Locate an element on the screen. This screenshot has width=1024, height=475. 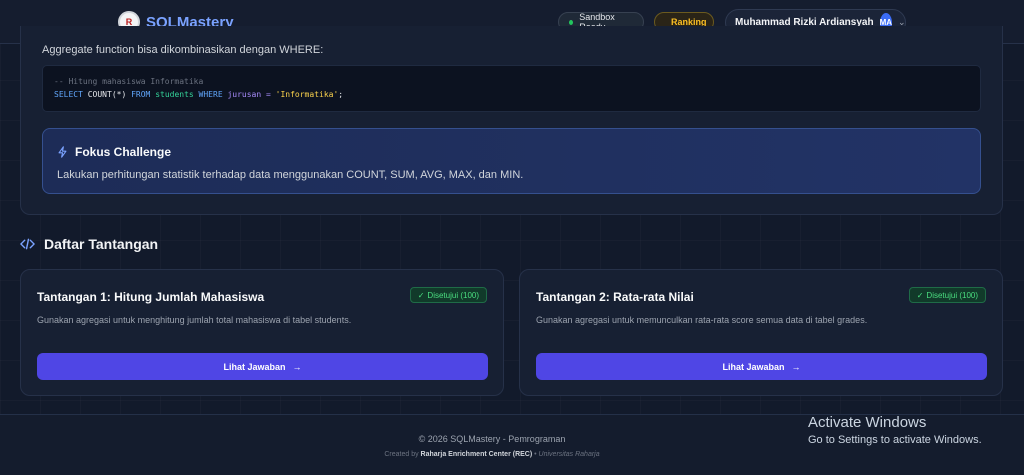
challenge-title: Tantangan 1: Hitung Jumlah Mahasiswa is located at coordinates (151, 297).